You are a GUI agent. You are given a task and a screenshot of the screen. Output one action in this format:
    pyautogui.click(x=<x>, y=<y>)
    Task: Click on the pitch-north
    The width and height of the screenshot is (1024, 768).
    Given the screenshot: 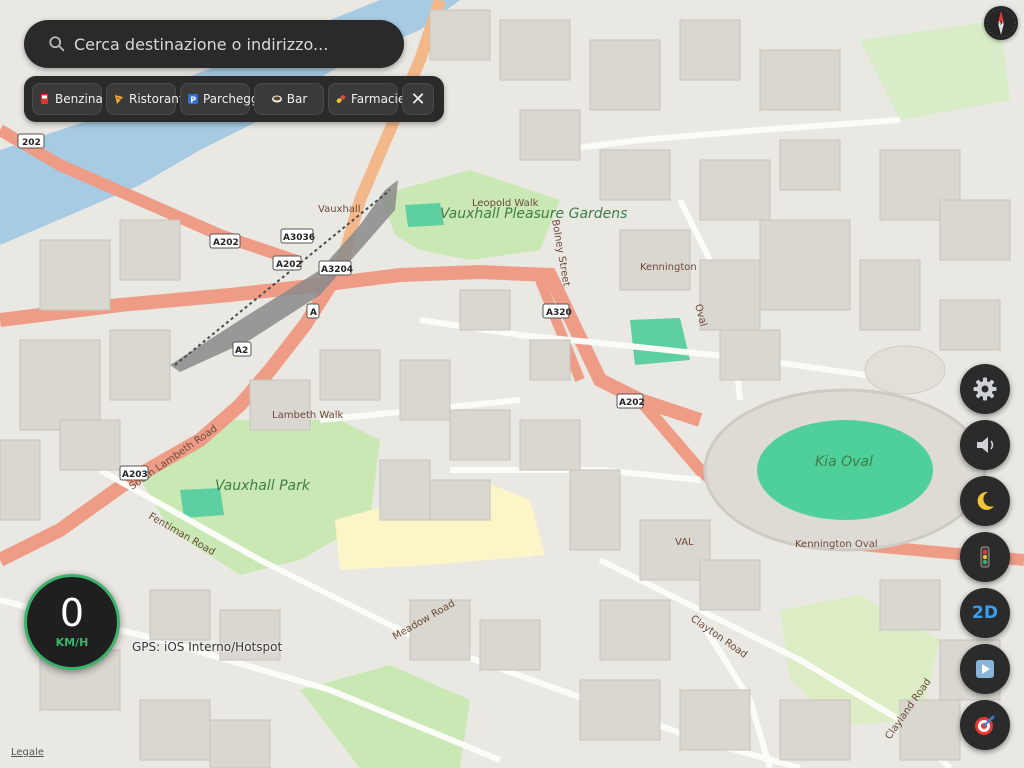 What is the action you would take?
    pyautogui.click(x=424, y=215)
    